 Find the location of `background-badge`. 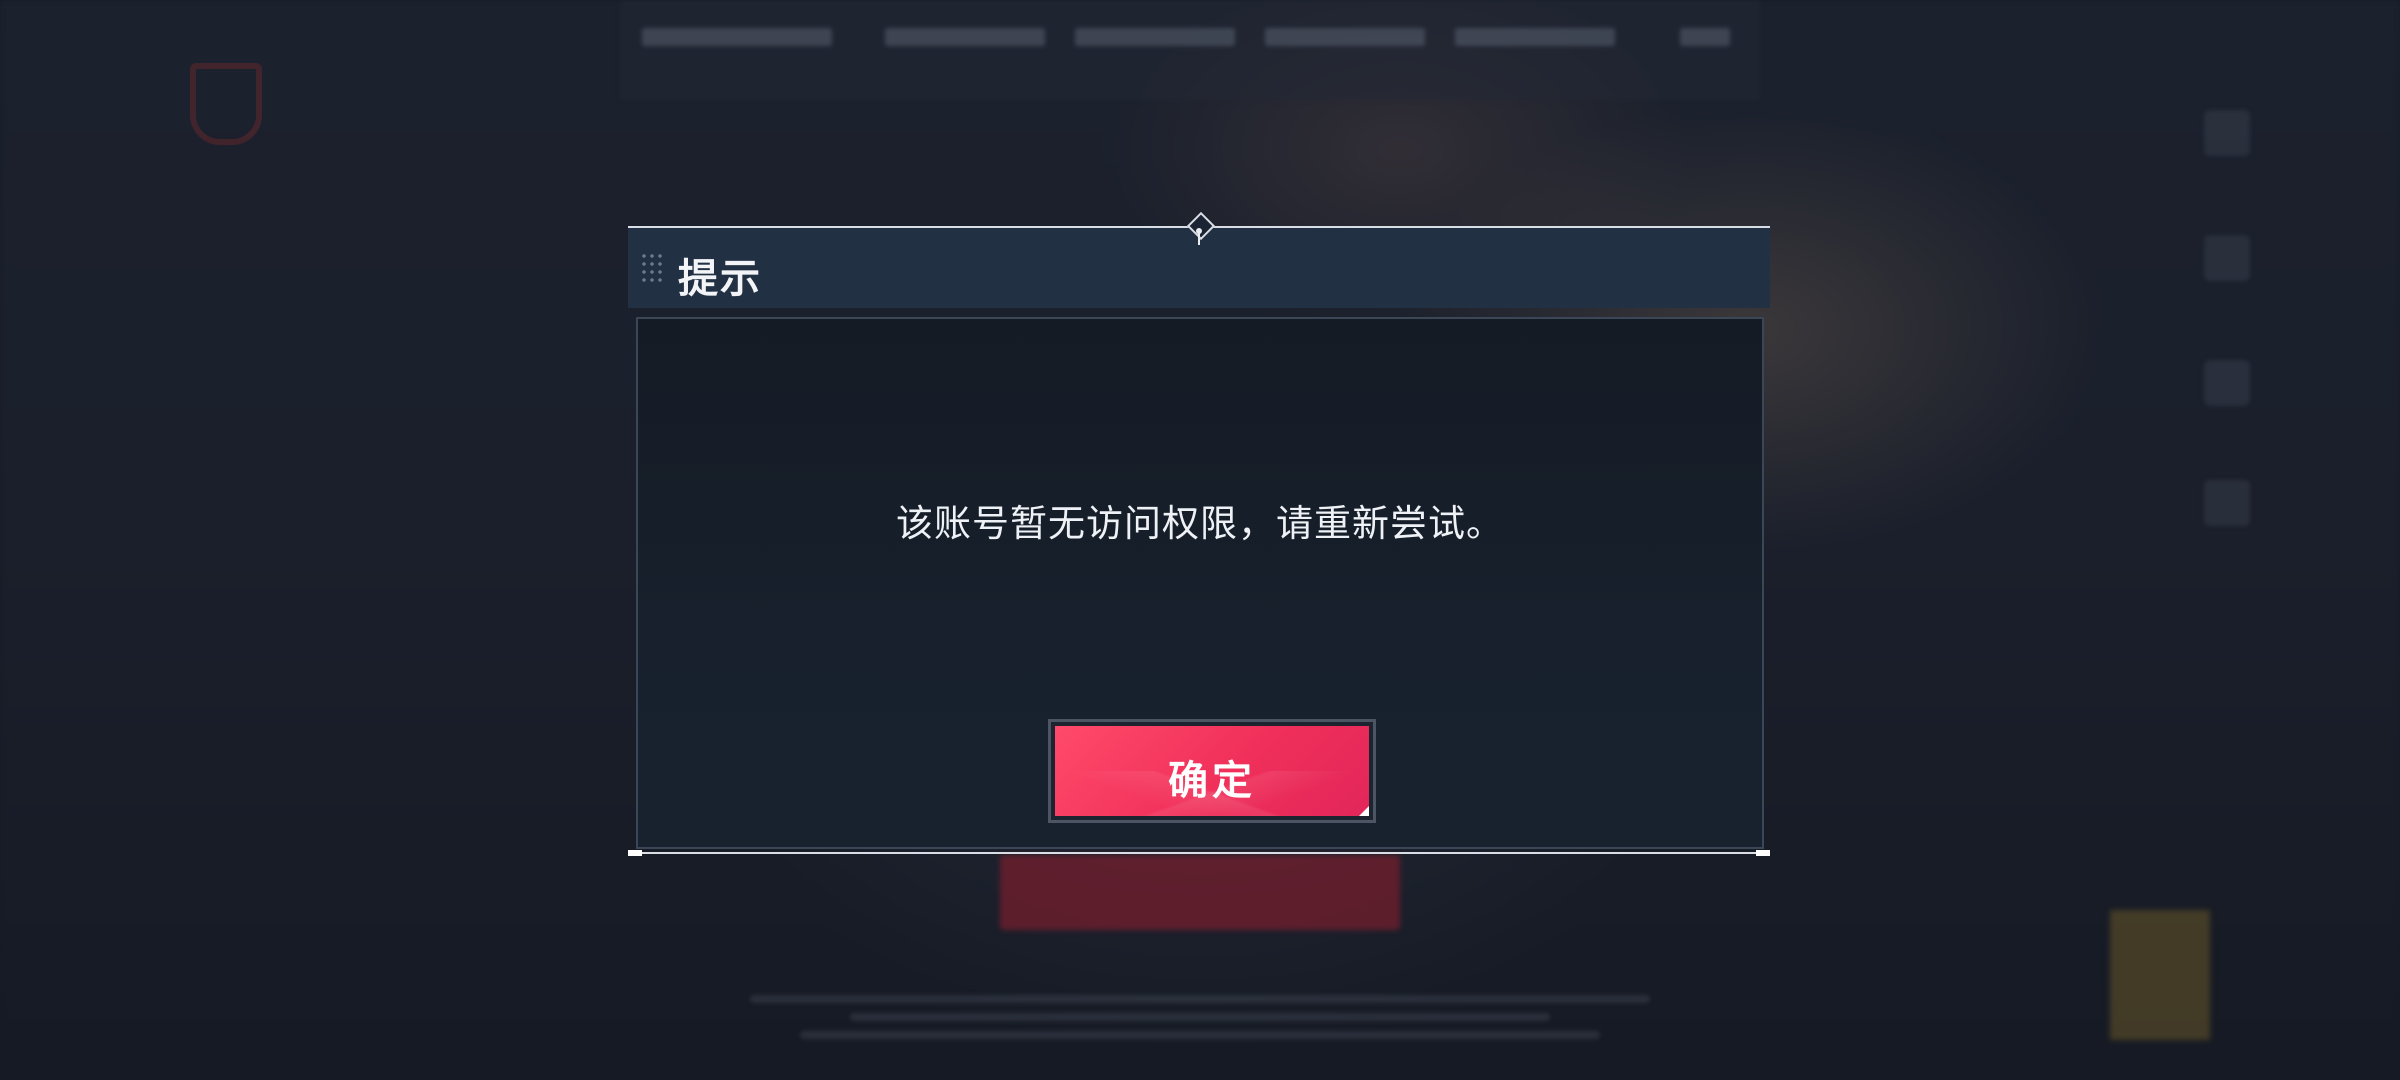

background-badge is located at coordinates (2160, 975).